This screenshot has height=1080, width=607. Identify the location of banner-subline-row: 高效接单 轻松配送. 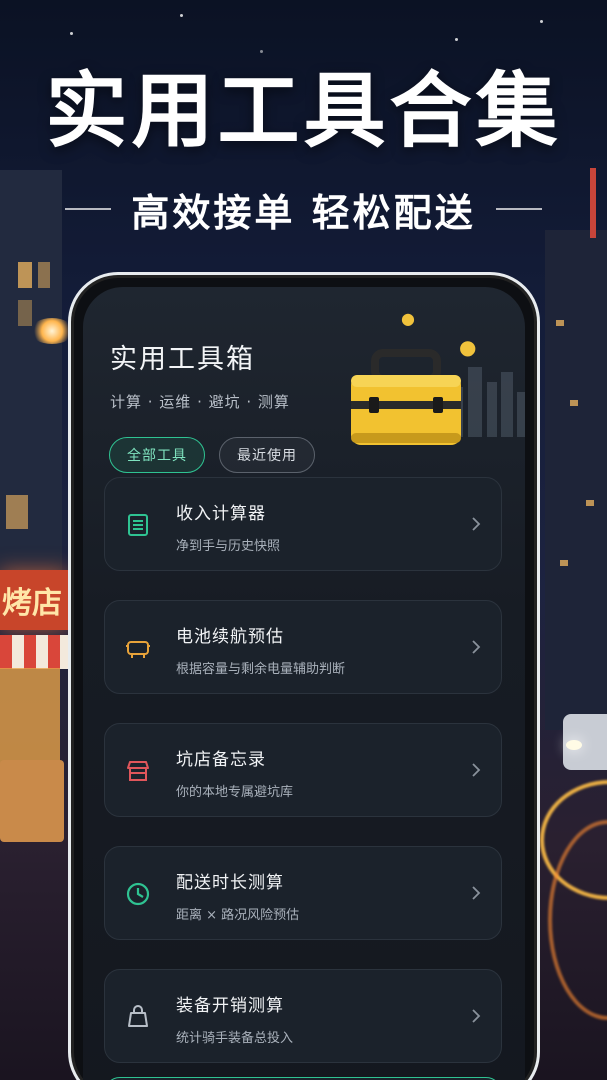
(303, 209).